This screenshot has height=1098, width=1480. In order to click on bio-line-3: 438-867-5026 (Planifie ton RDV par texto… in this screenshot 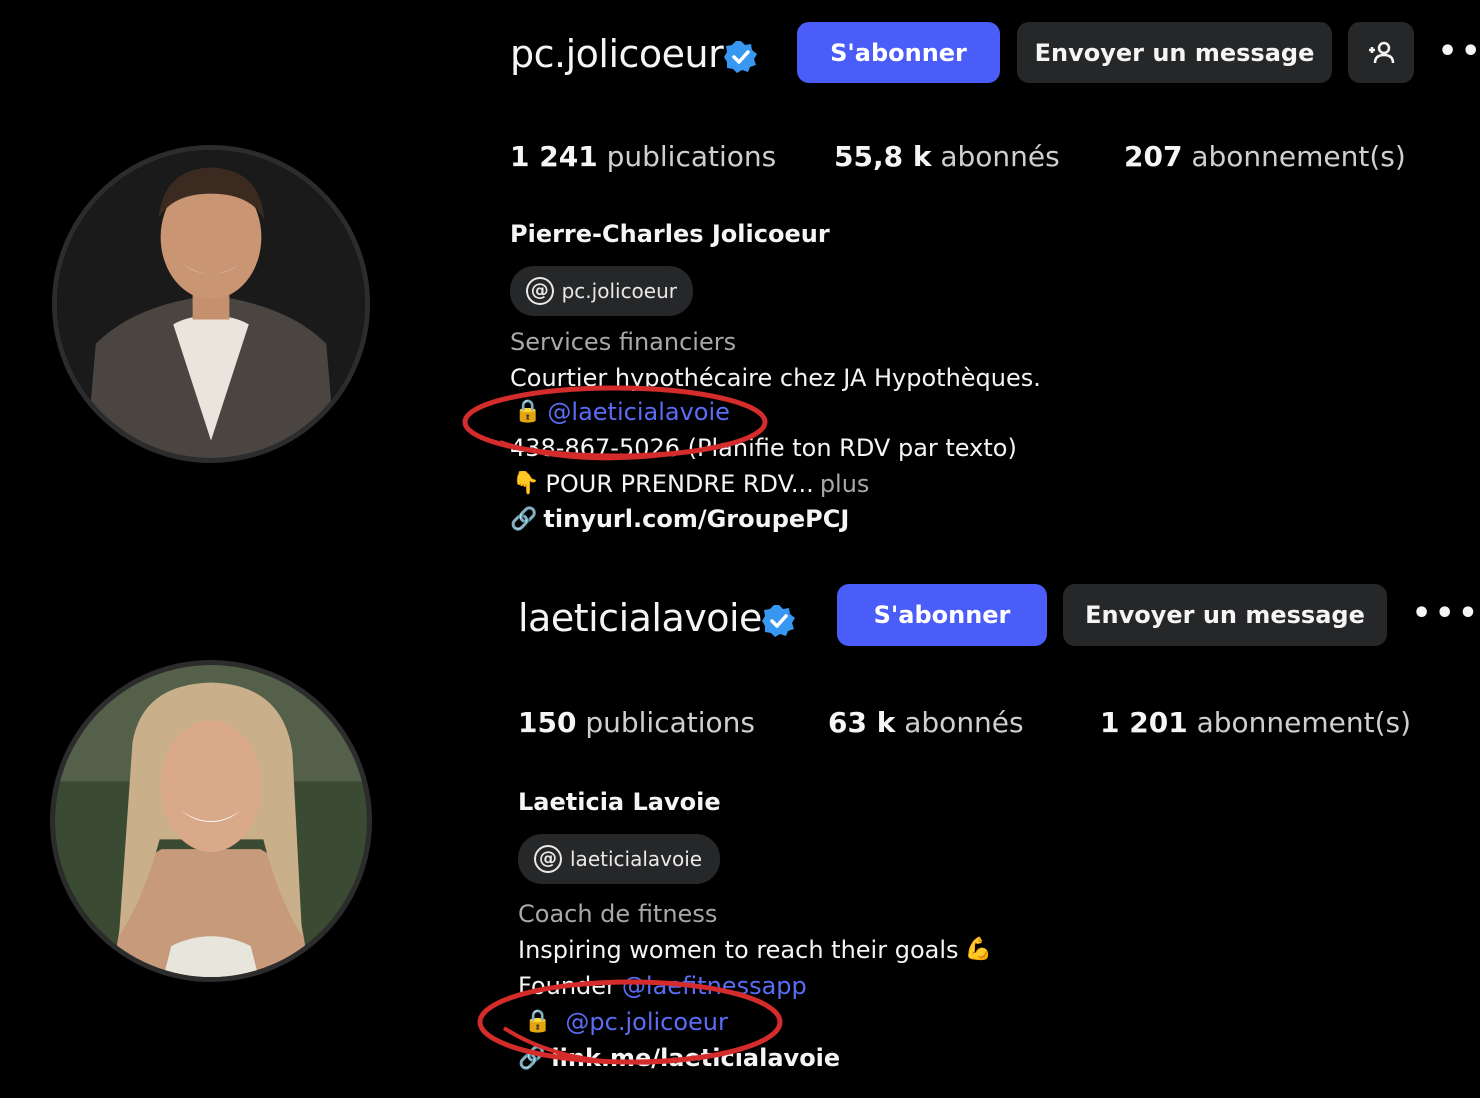, I will do `click(763, 448)`.